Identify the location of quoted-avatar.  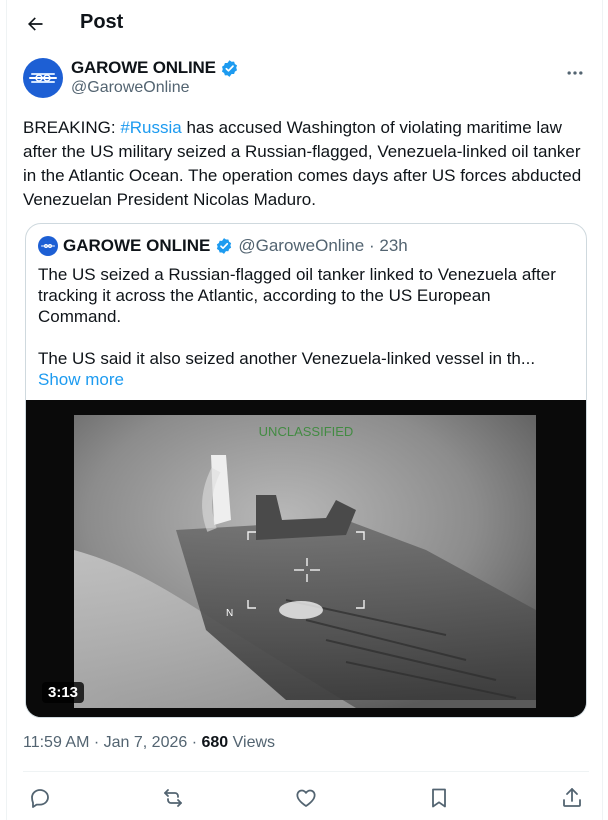
(48, 246).